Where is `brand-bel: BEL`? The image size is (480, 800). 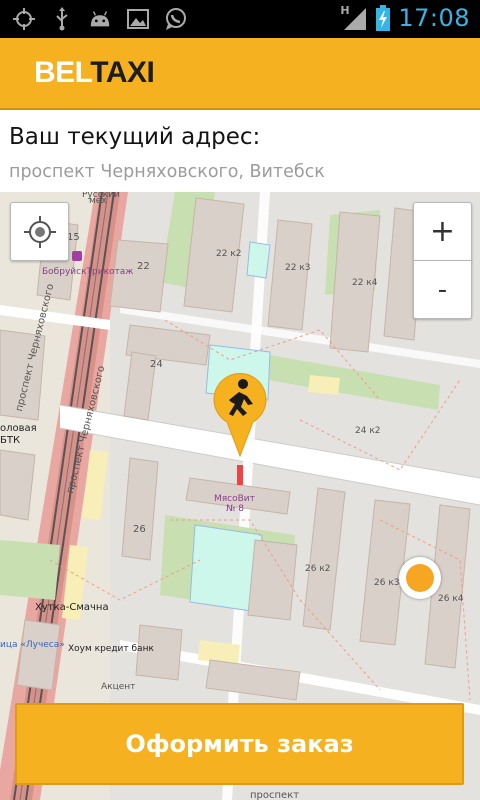 brand-bel: BEL is located at coordinates (62, 72).